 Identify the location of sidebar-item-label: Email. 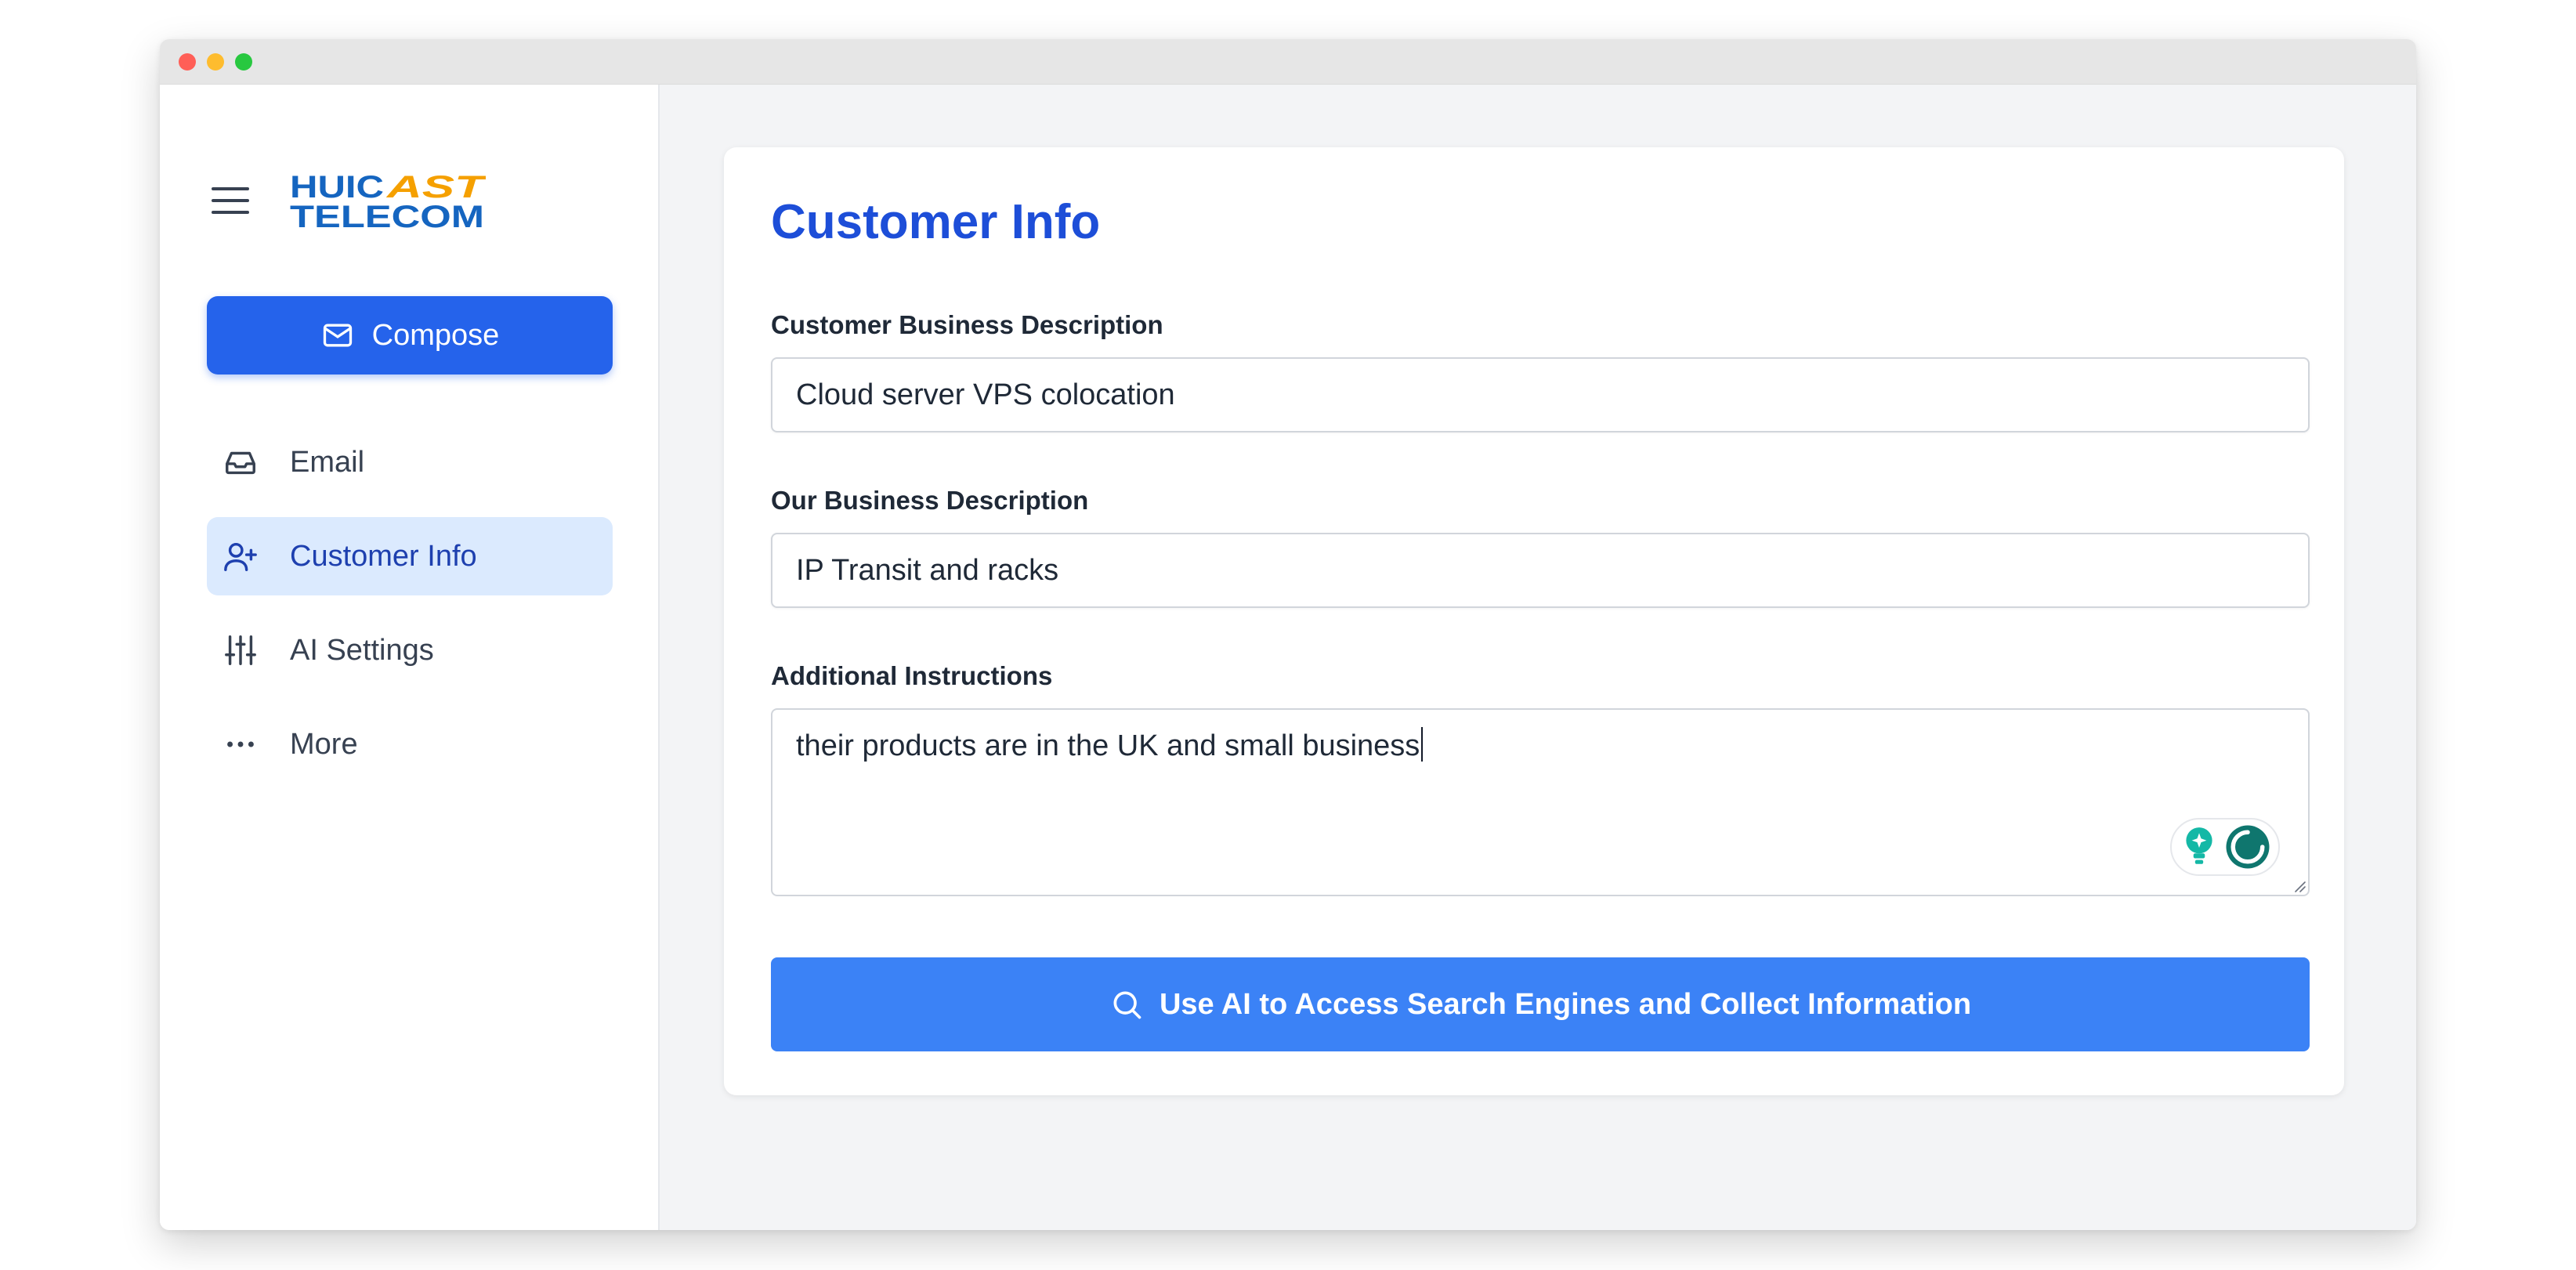
(327, 462).